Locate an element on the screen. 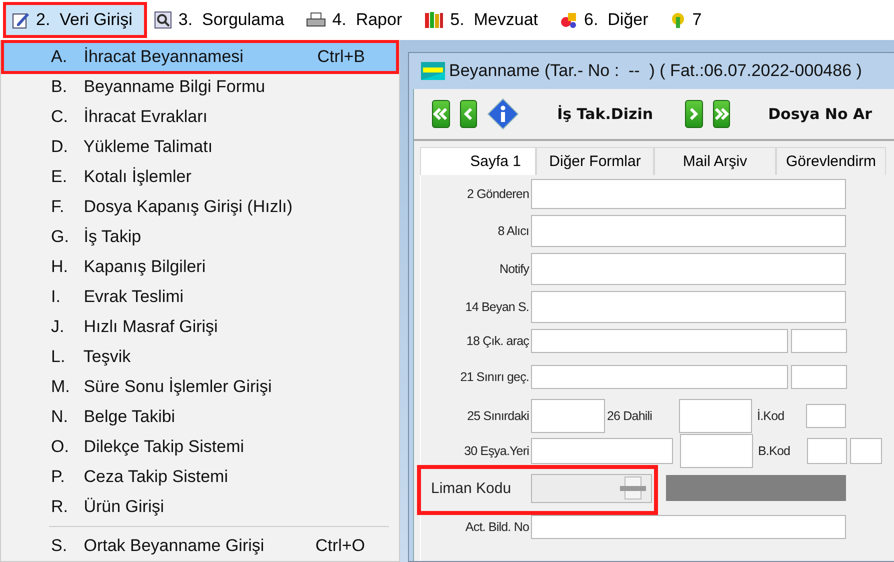 This screenshot has height=562, width=894. toolbar-label: Dosya No Ar is located at coordinates (820, 114).